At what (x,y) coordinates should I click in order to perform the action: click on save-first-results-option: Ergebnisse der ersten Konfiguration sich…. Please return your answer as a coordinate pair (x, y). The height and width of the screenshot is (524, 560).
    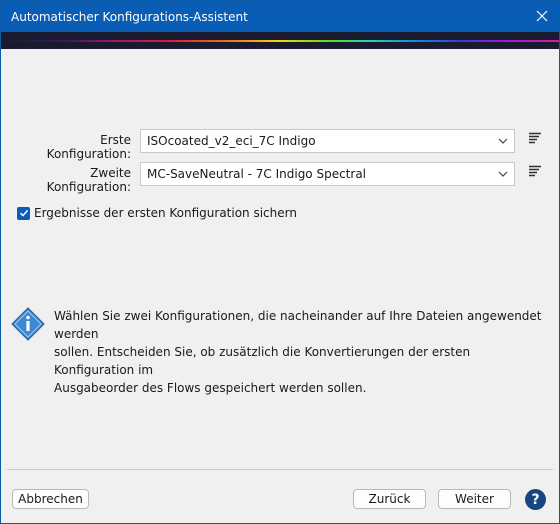
    Looking at the image, I should click on (157, 213).